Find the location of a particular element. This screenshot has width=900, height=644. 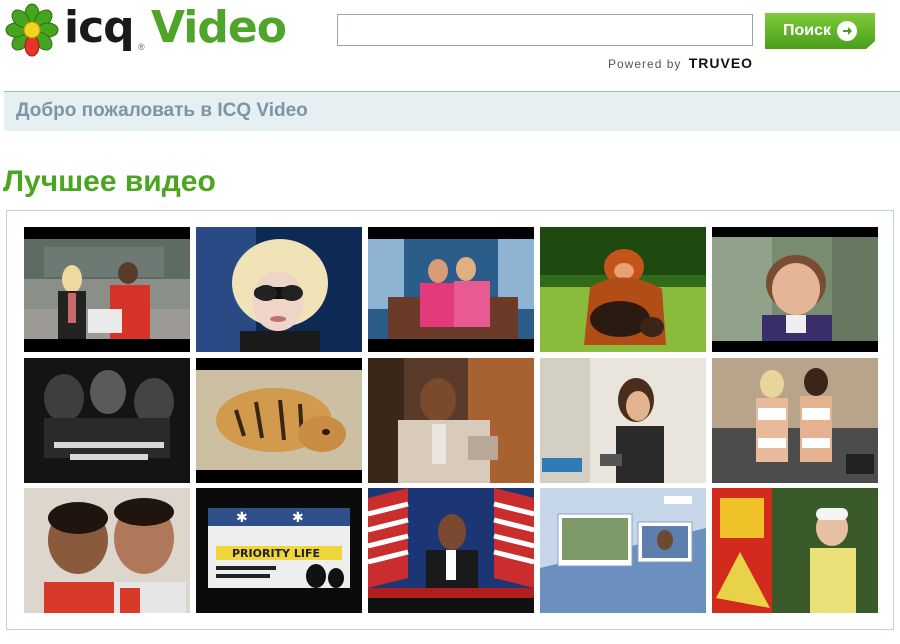

thumb-blonde-sunglasses is located at coordinates (279, 289).